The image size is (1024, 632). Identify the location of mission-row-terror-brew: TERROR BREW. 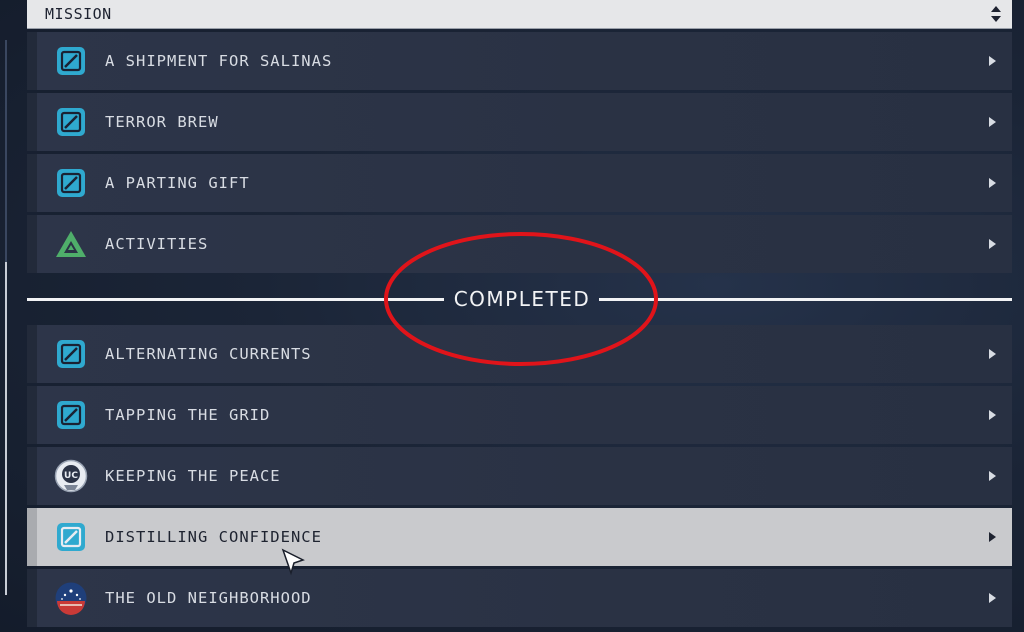
(519, 122).